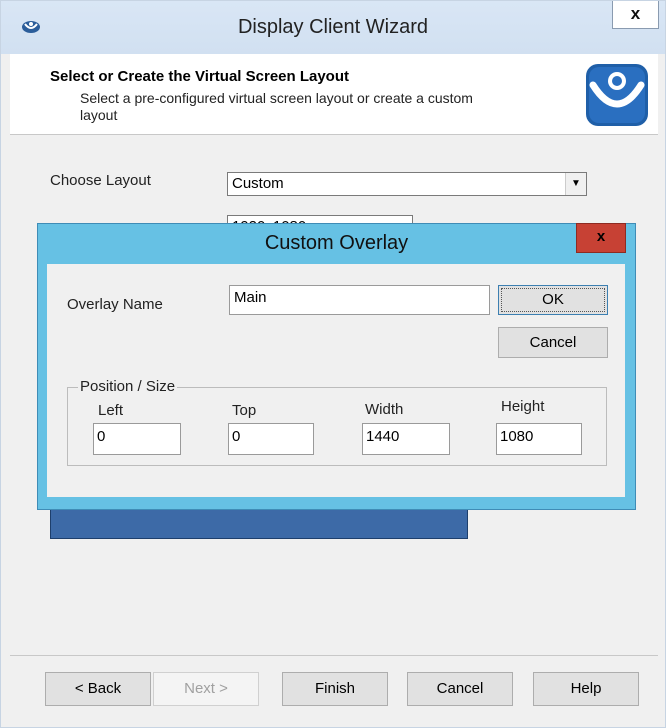  I want to click on overlay-close-button: x, so click(601, 238).